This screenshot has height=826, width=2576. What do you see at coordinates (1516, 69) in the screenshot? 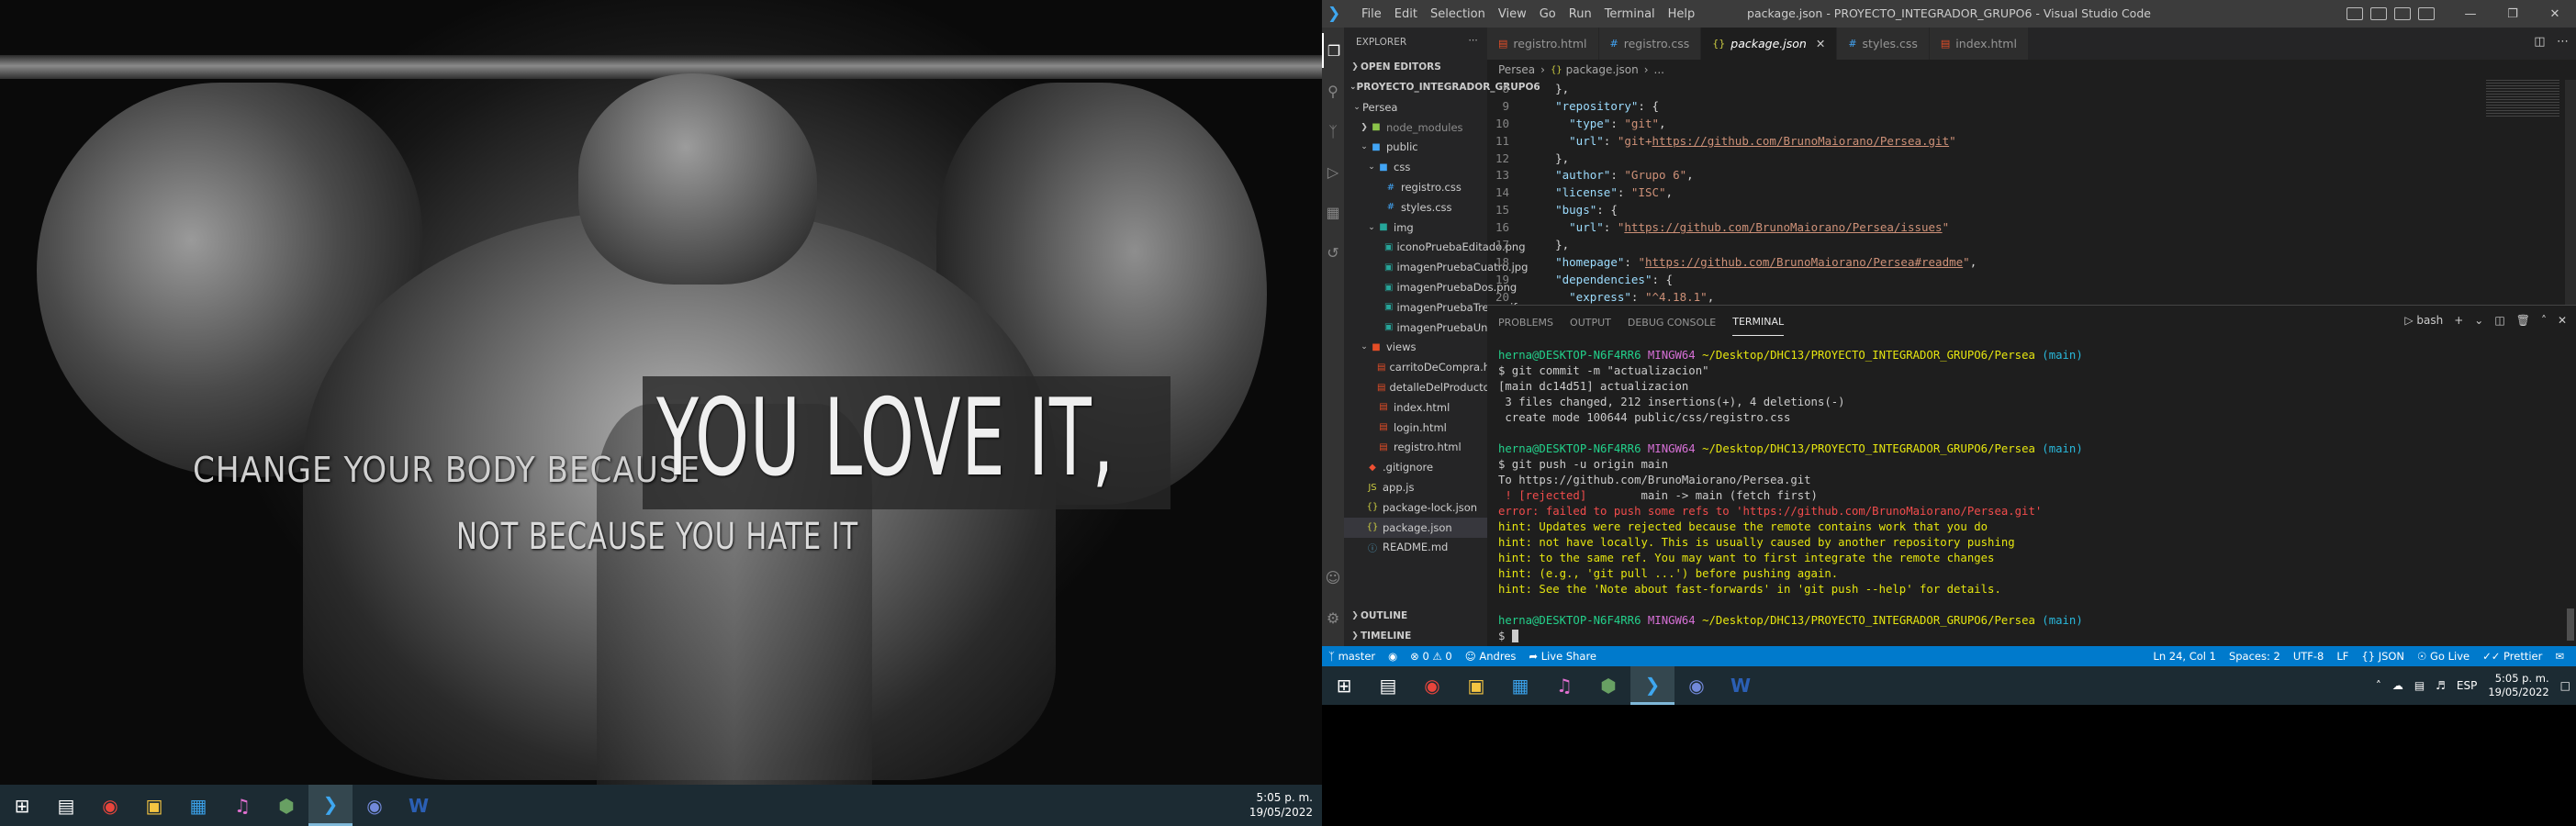
I see `breadcrumb-folder: Persea` at bounding box center [1516, 69].